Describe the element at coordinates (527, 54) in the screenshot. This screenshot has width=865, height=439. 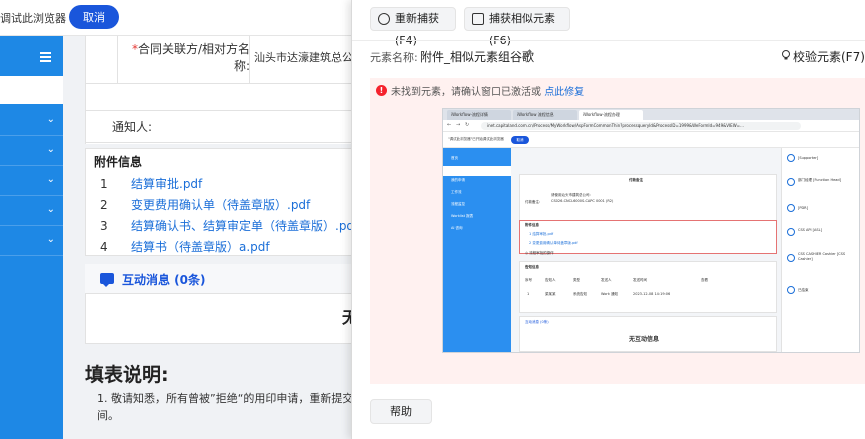
I see `pencil-icon` at that location.